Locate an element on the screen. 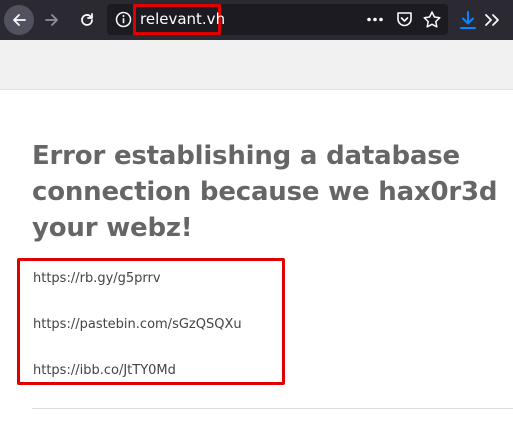 This screenshot has height=429, width=513. back-arrow-icon is located at coordinates (19, 20).